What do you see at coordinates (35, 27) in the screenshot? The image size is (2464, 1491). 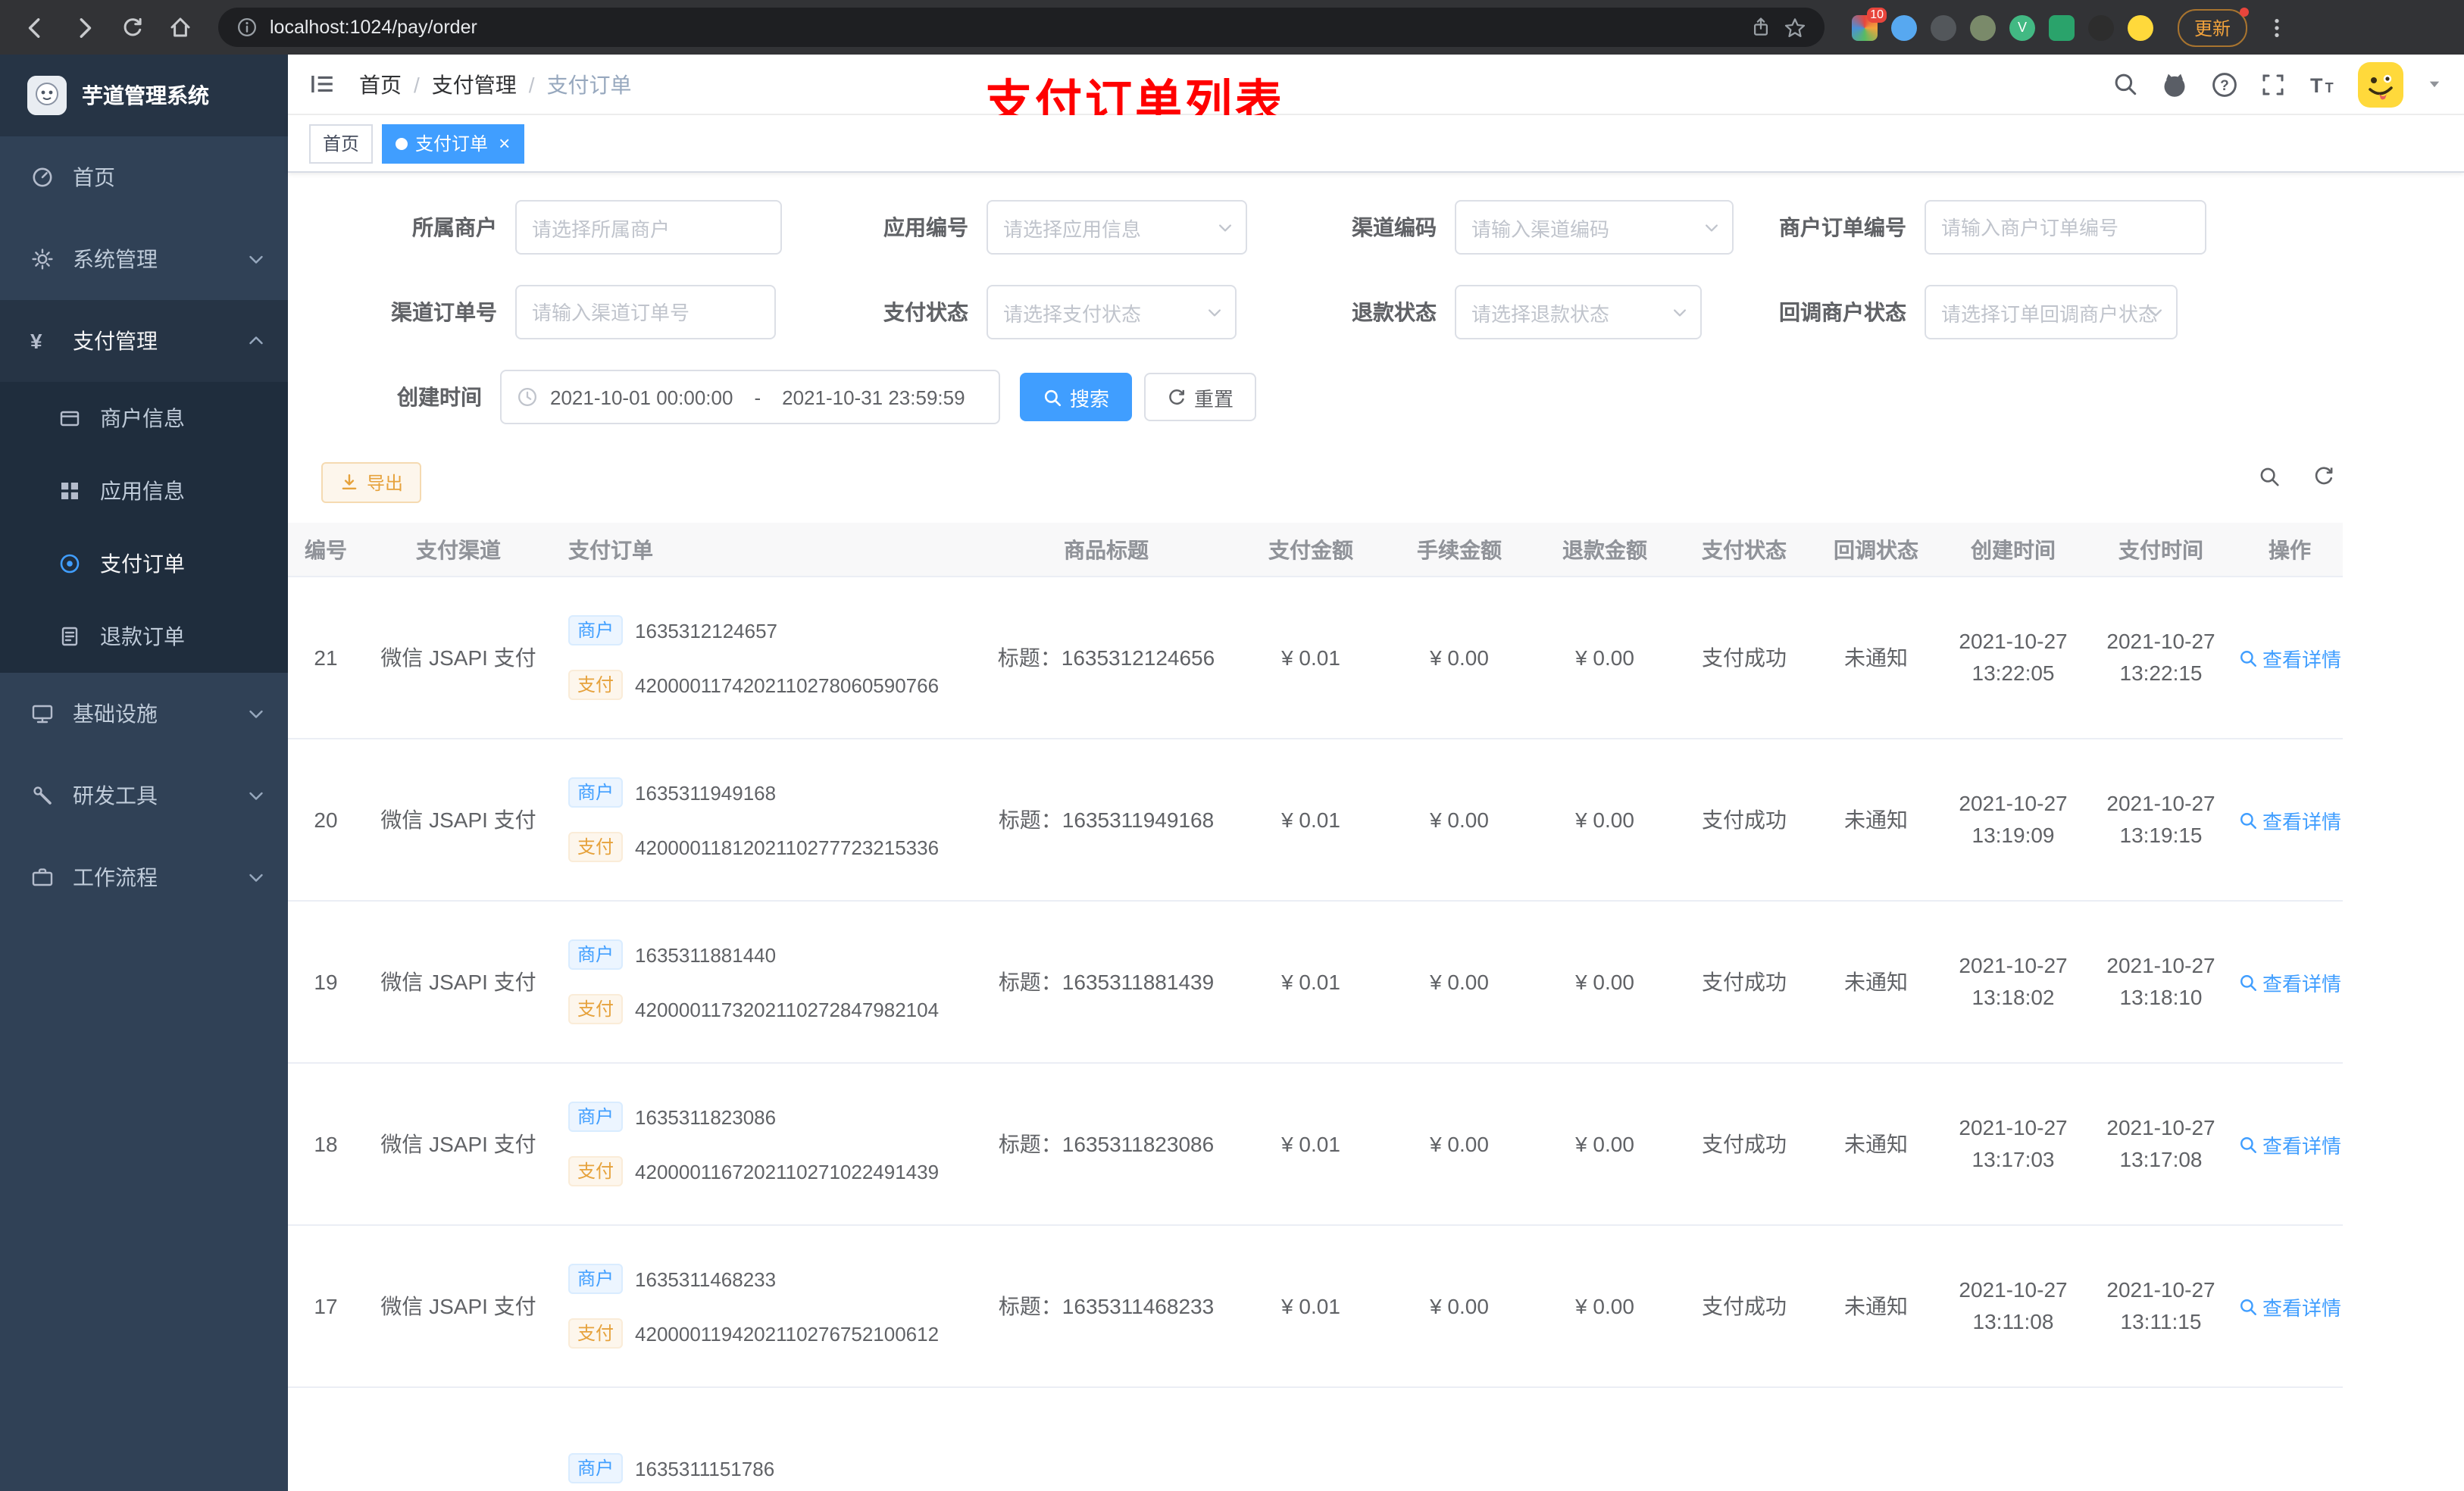 I see `back-icon` at bounding box center [35, 27].